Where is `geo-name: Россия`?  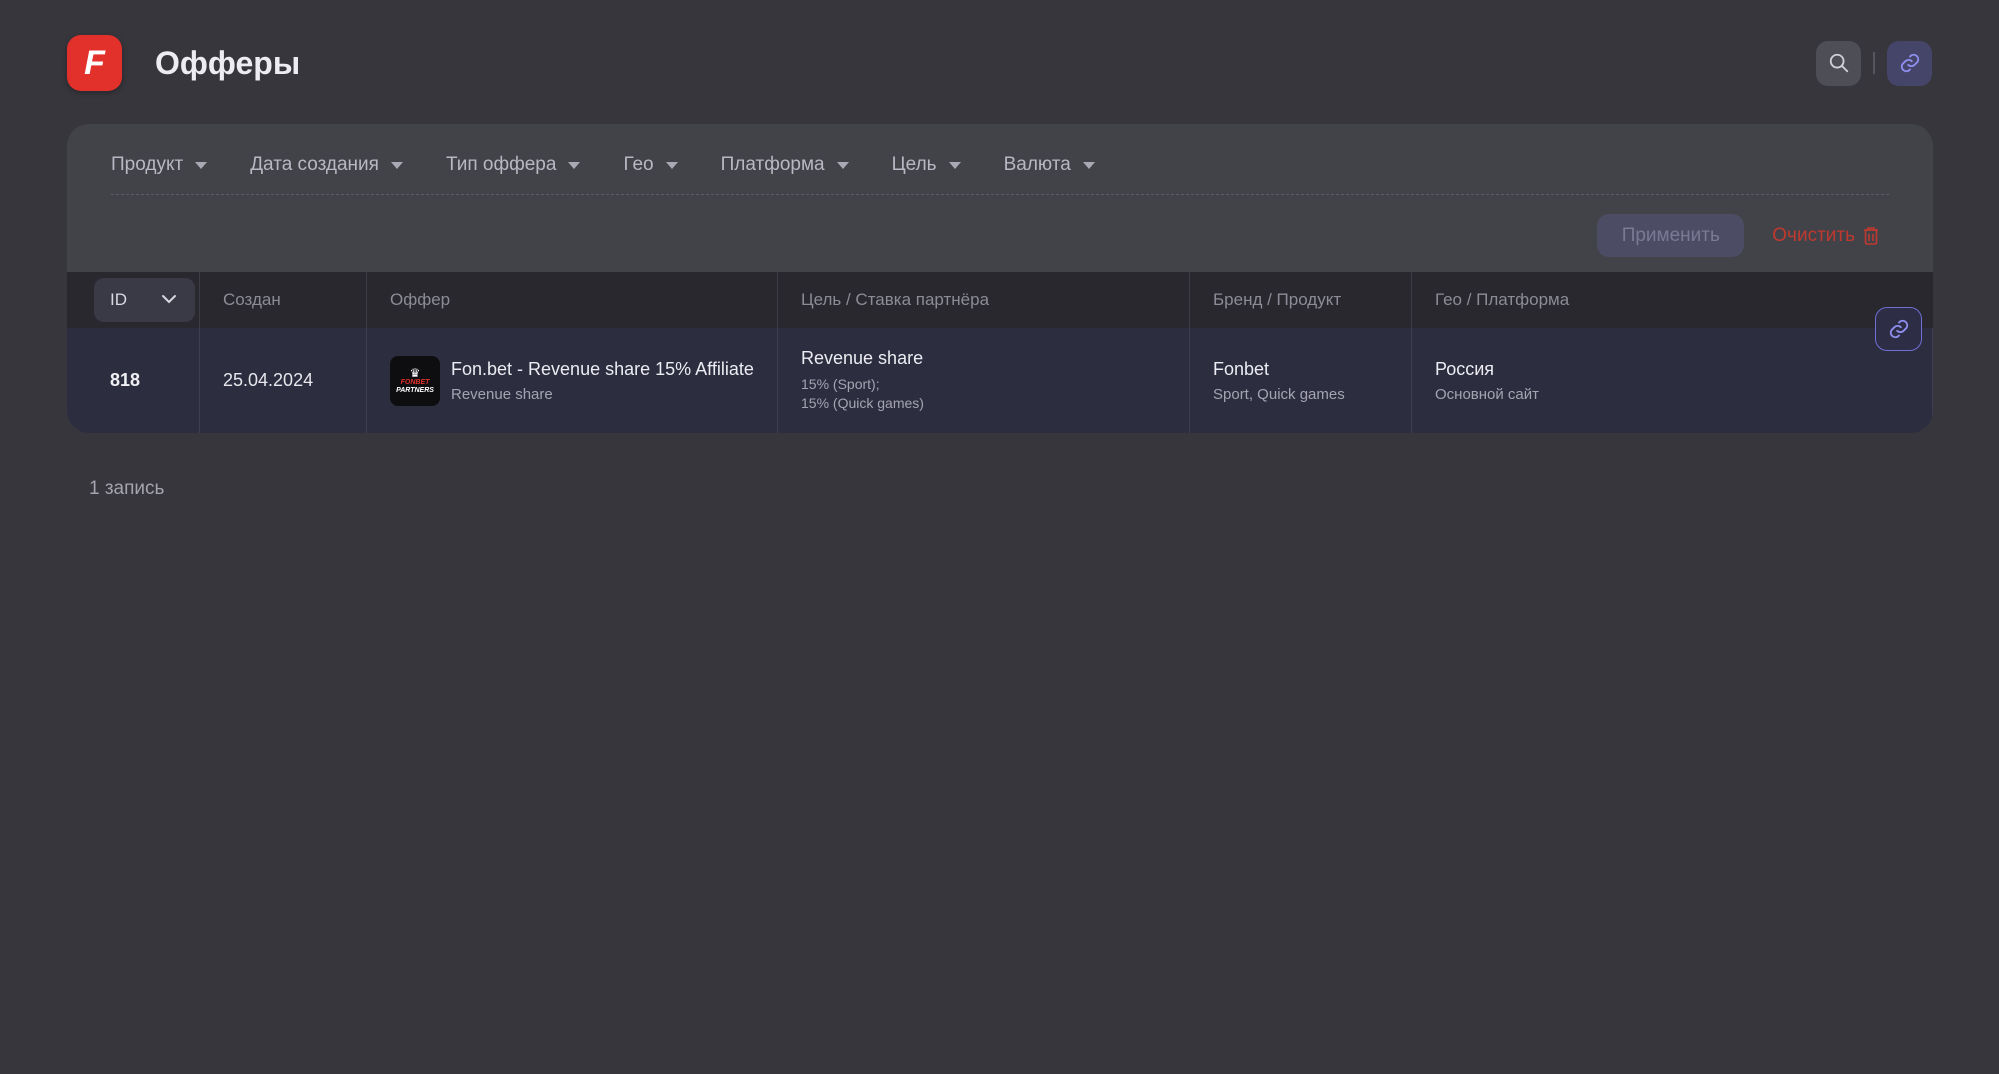 geo-name: Россия is located at coordinates (1465, 368).